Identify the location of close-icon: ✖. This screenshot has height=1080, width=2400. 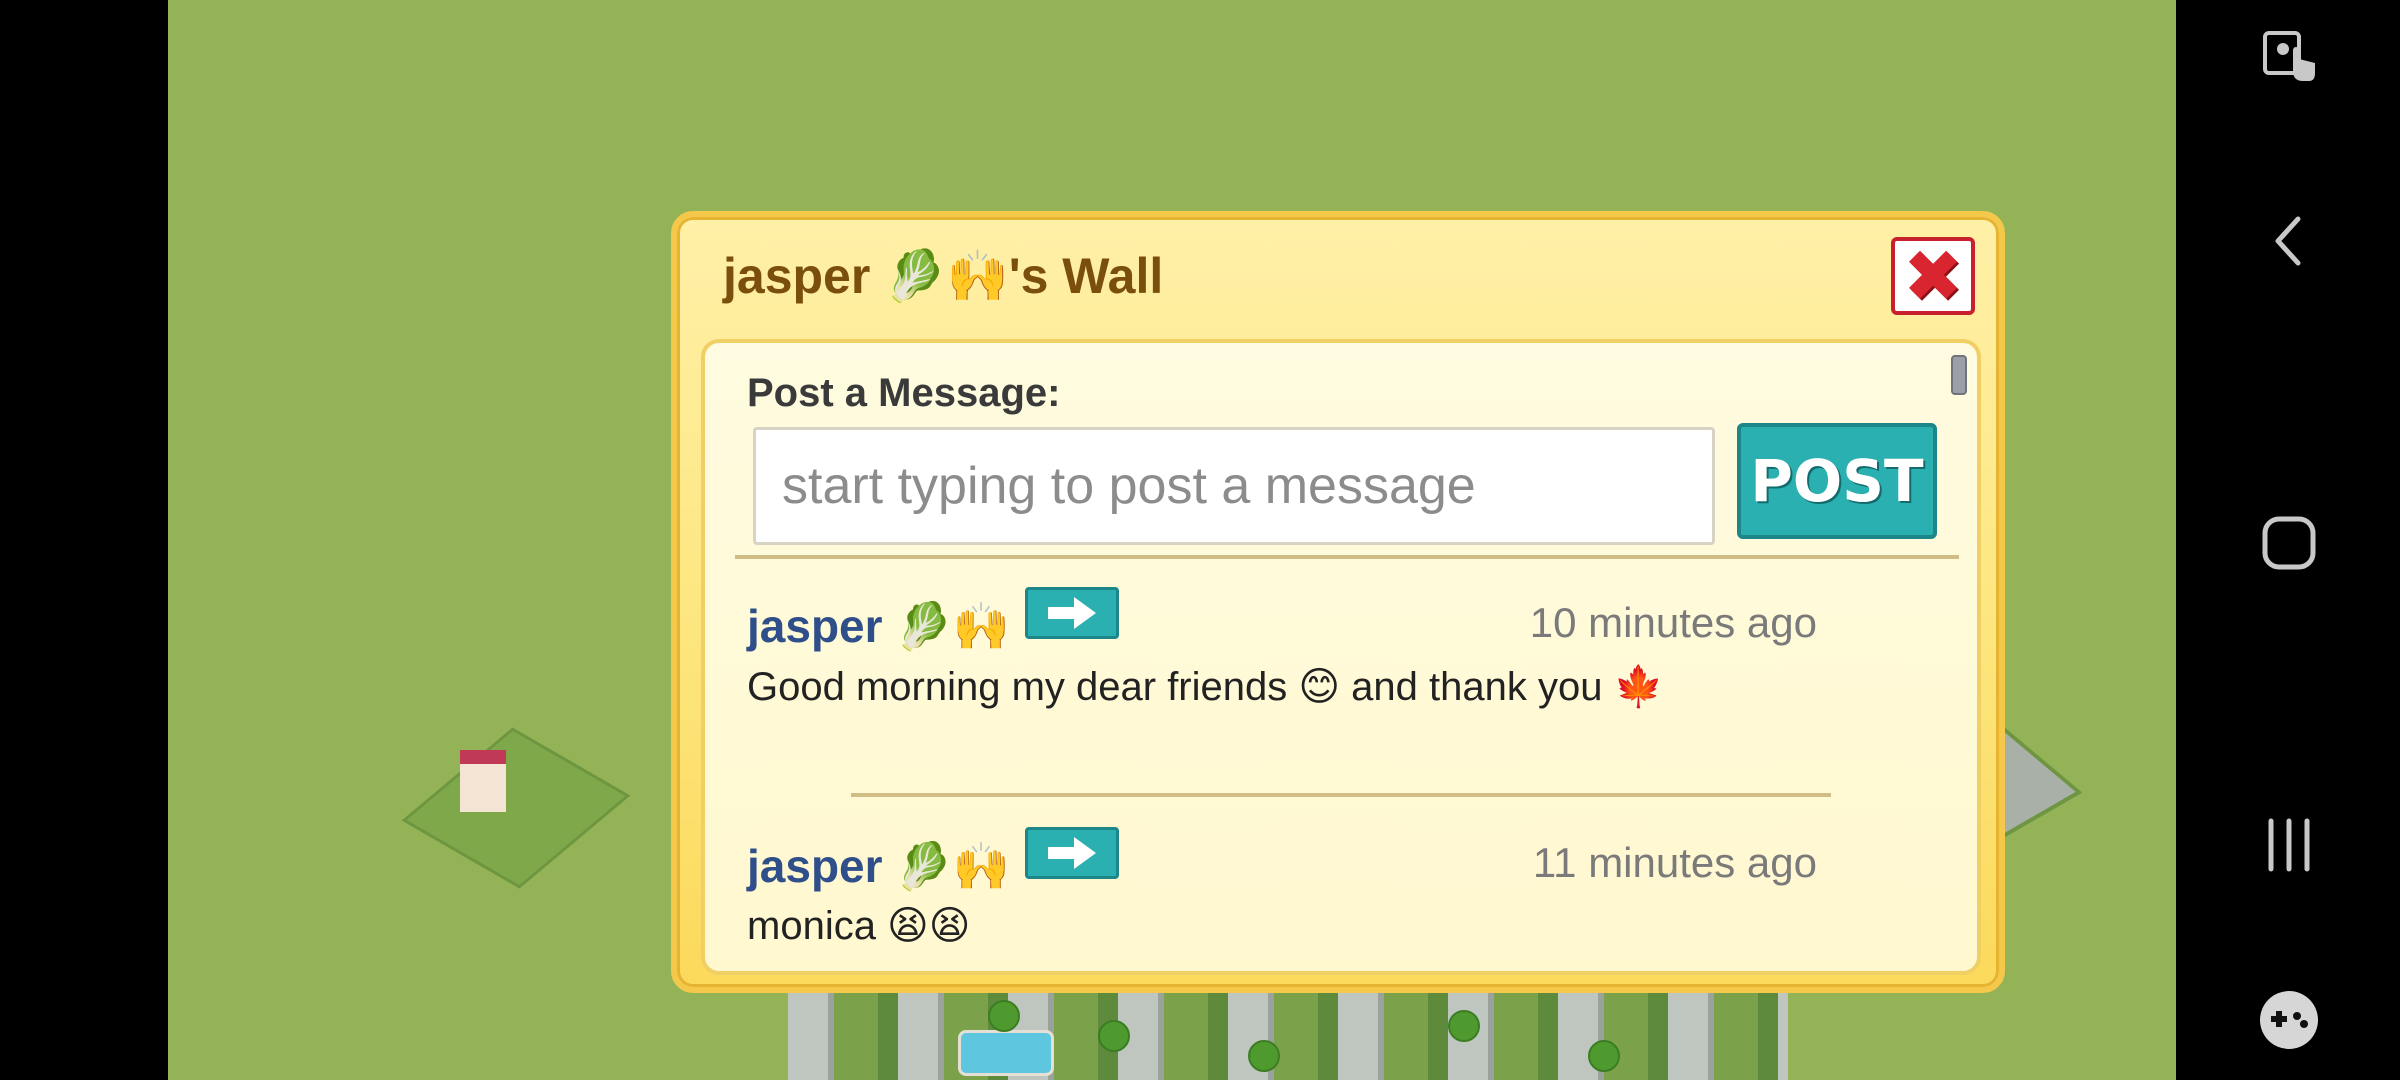
(1933, 276).